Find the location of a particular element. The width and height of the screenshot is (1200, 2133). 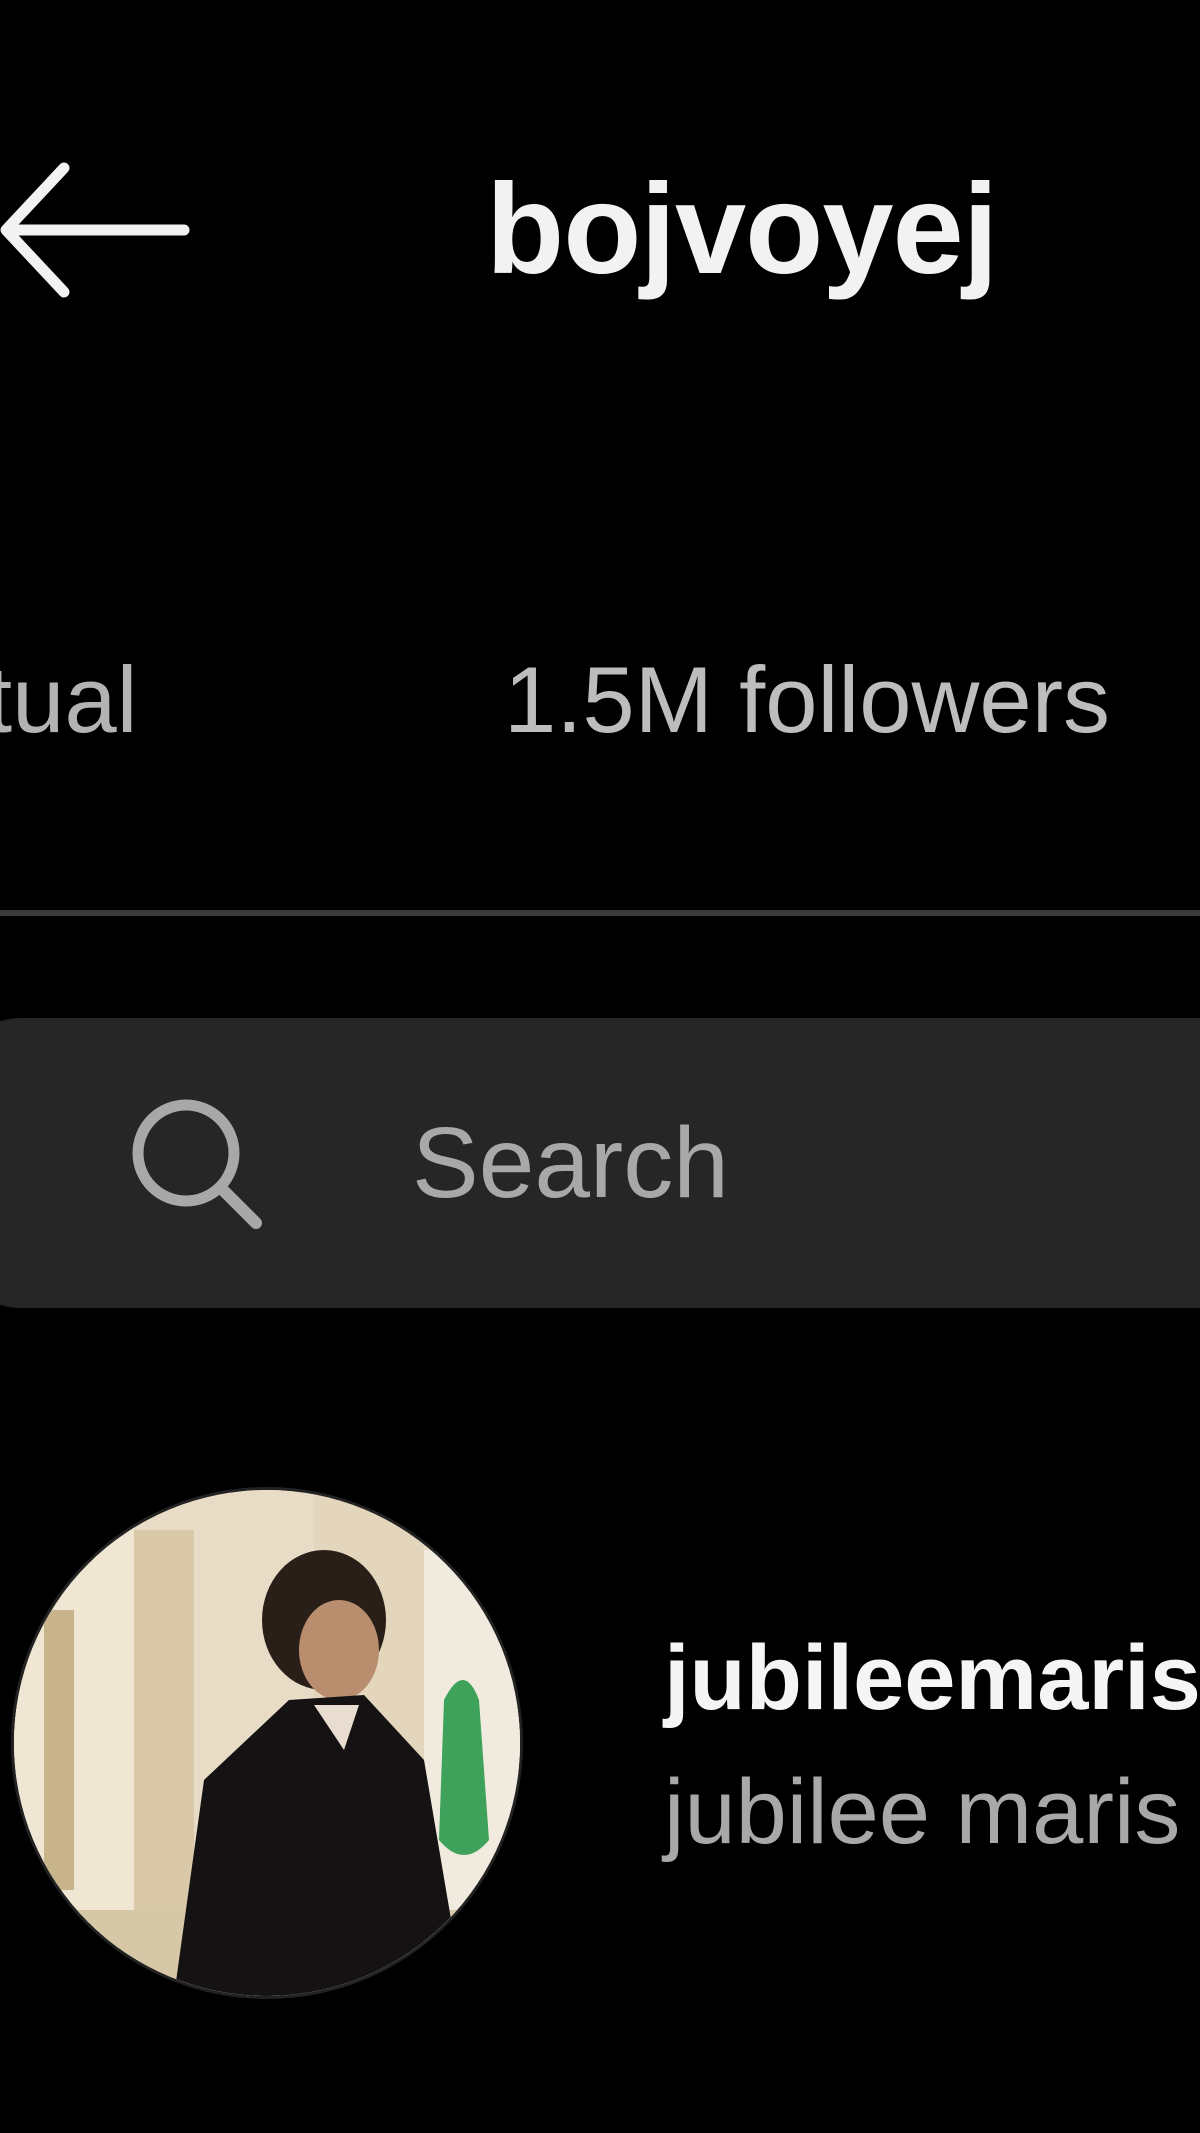

avatar-photo is located at coordinates (267, 1743).